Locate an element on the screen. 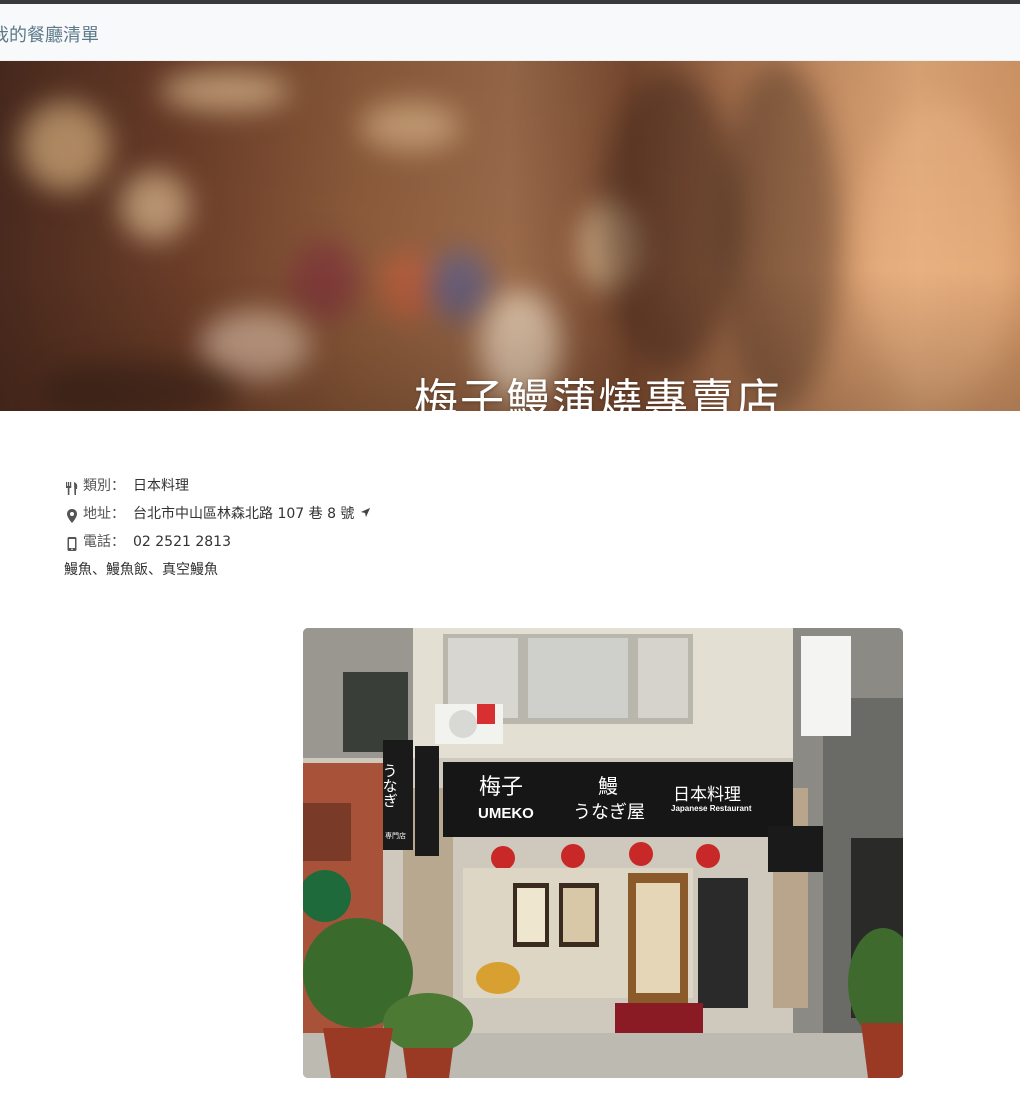 Image resolution: width=1020 pixels, height=1101 pixels. sign-unagiya: うなぎ屋 is located at coordinates (609, 812).